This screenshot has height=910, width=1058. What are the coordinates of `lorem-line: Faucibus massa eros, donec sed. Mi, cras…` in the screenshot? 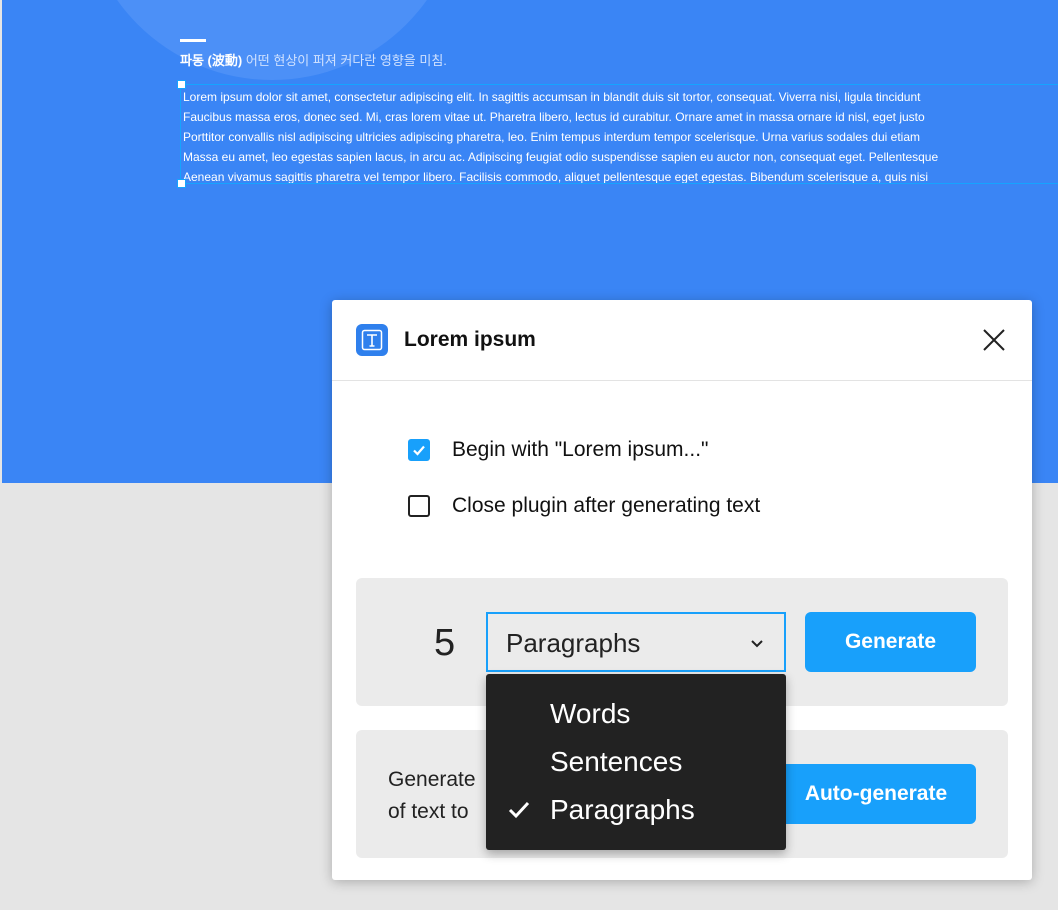 It's located at (554, 117).